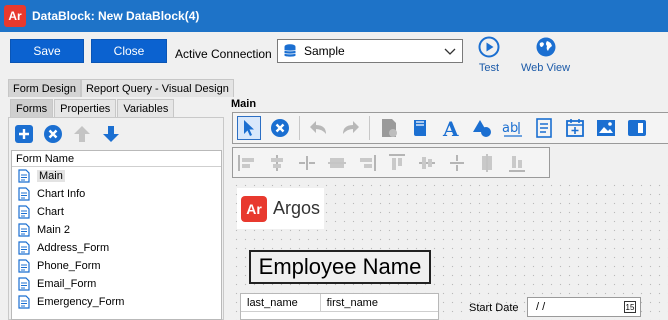  Describe the element at coordinates (116, 230) in the screenshot. I see `list-item: Main 2` at that location.